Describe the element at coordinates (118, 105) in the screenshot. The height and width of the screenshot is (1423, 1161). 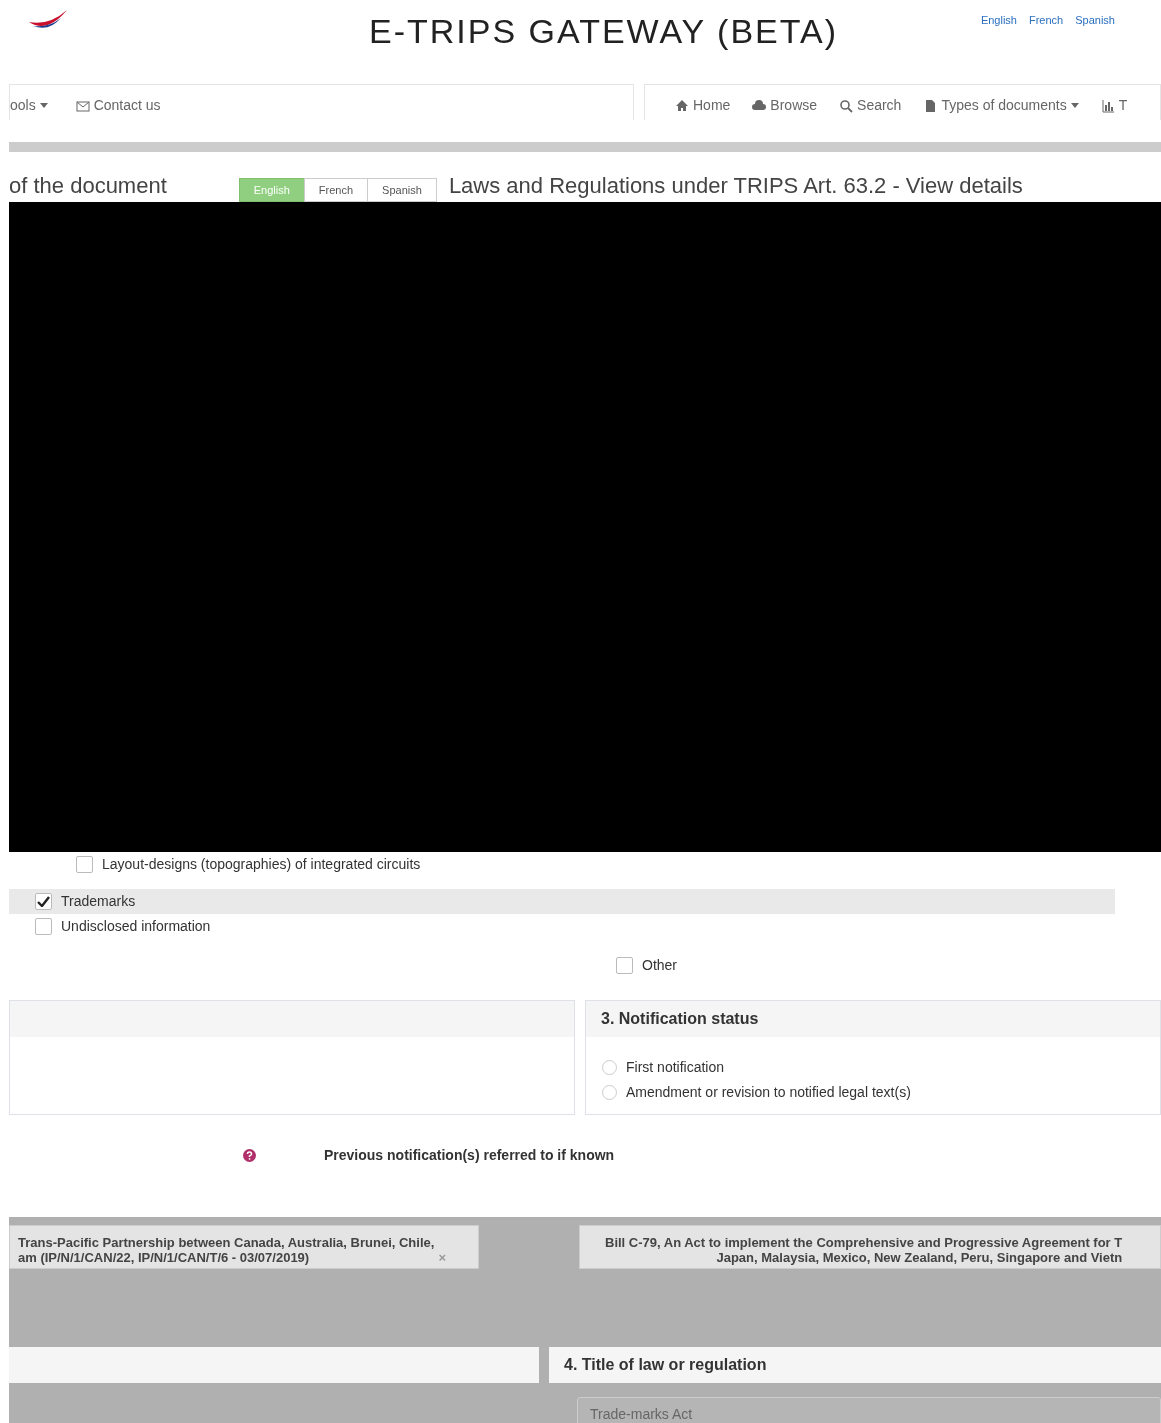
I see `nav-link: Contact us` at that location.